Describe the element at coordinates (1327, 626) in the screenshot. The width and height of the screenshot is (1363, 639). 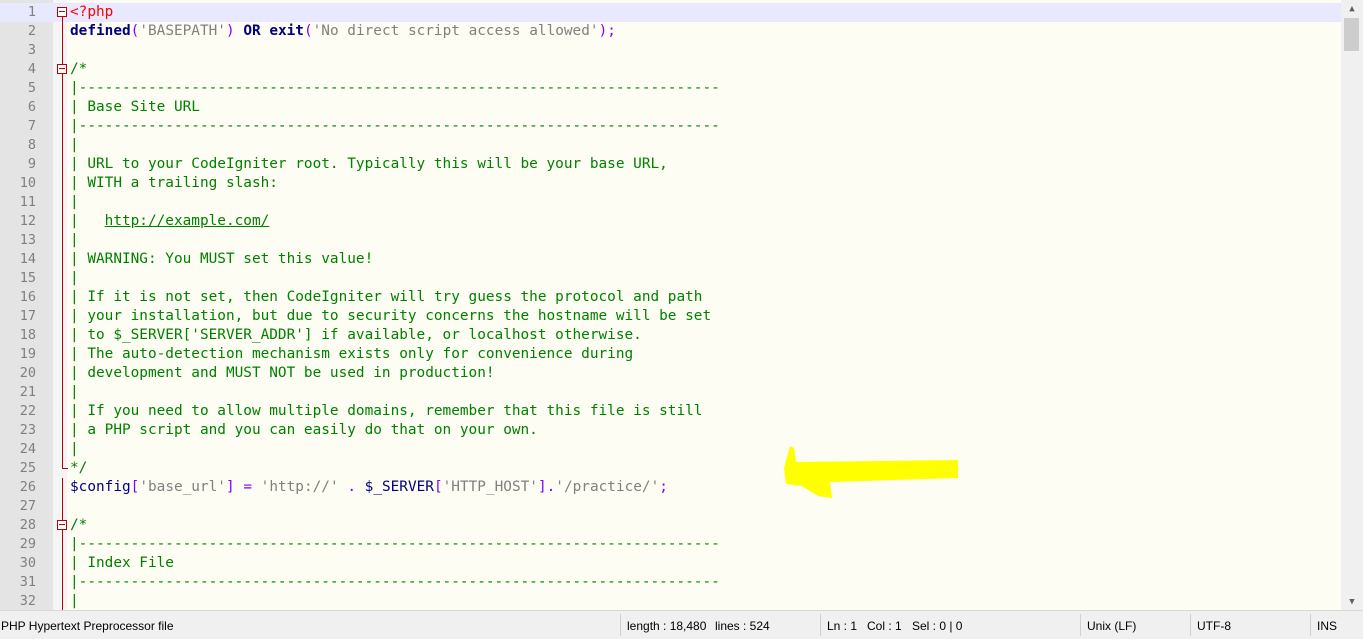
I see `insert-mode-label: INS` at that location.